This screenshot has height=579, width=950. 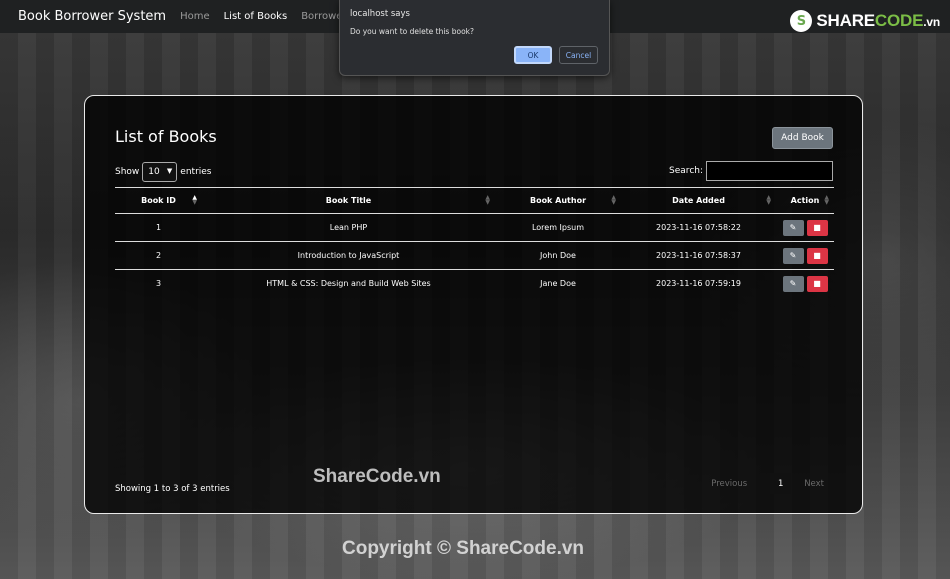 I want to click on col-book-author: Book Author ▲ ▼, so click(x=558, y=200).